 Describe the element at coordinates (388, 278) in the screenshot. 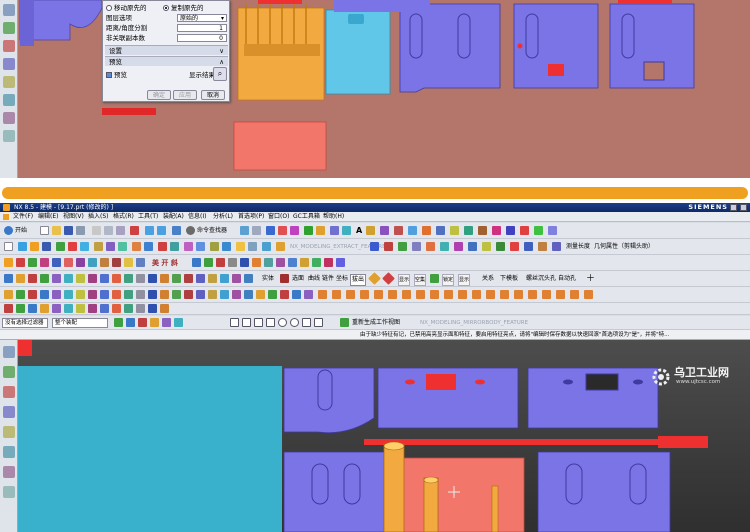

I see `diamond-icon` at that location.